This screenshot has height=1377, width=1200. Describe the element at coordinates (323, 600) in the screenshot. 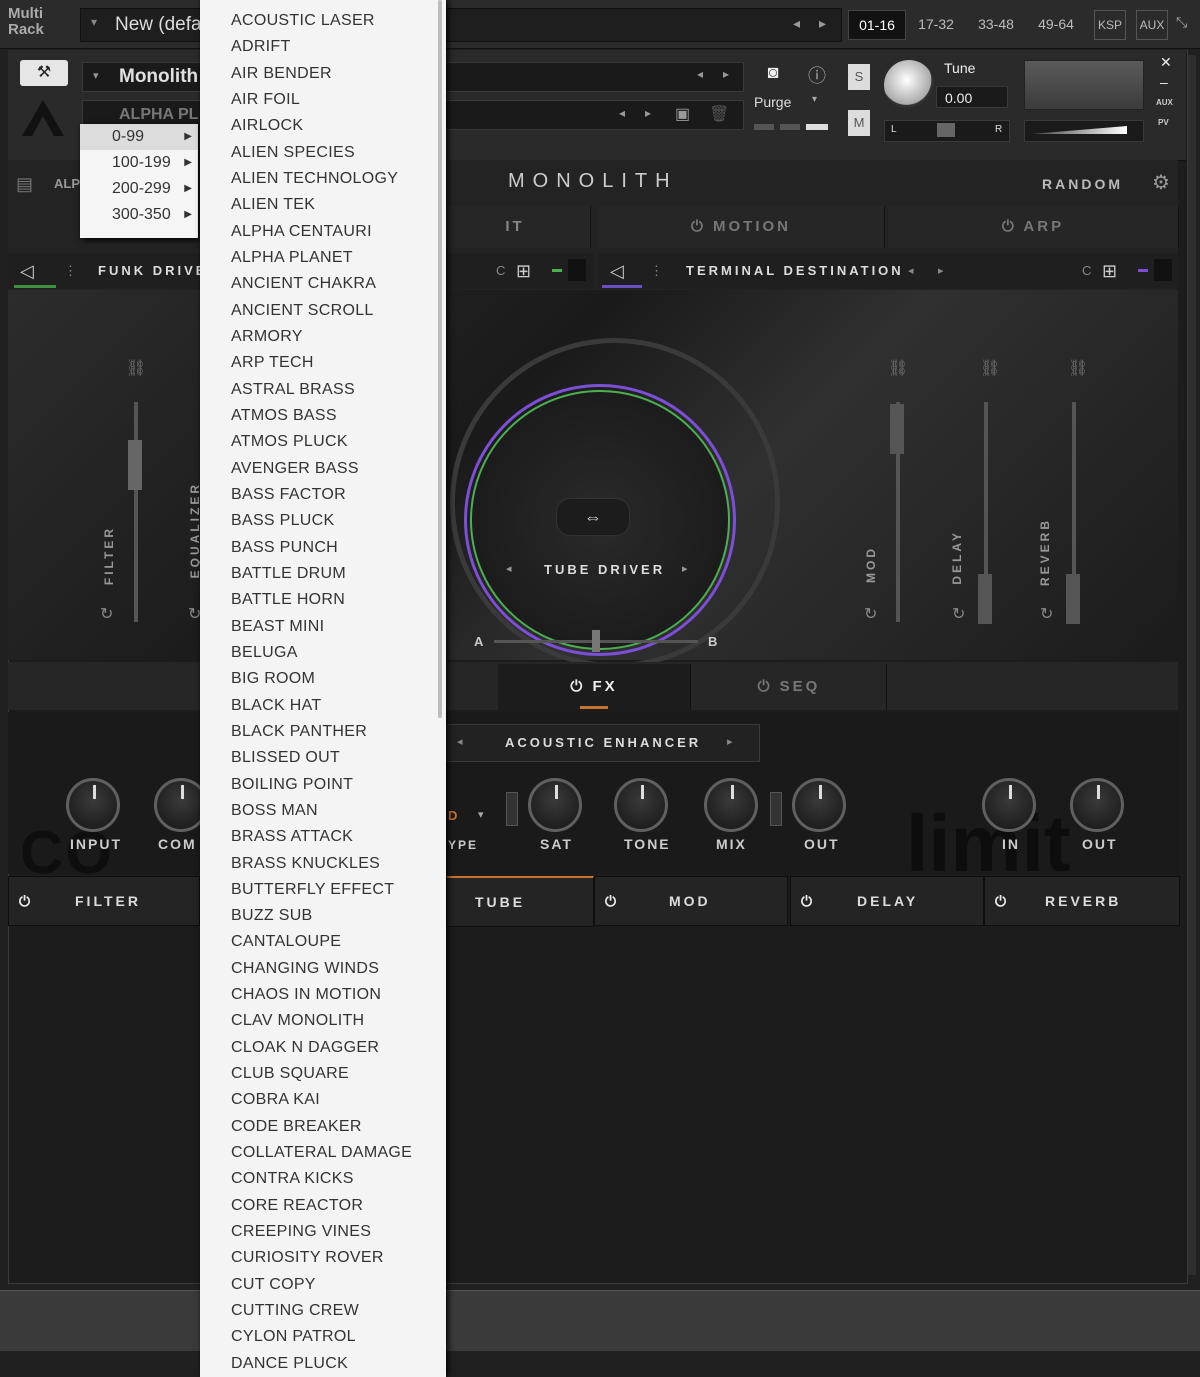

I see `preset-menu-item: BATTLE HORN` at that location.